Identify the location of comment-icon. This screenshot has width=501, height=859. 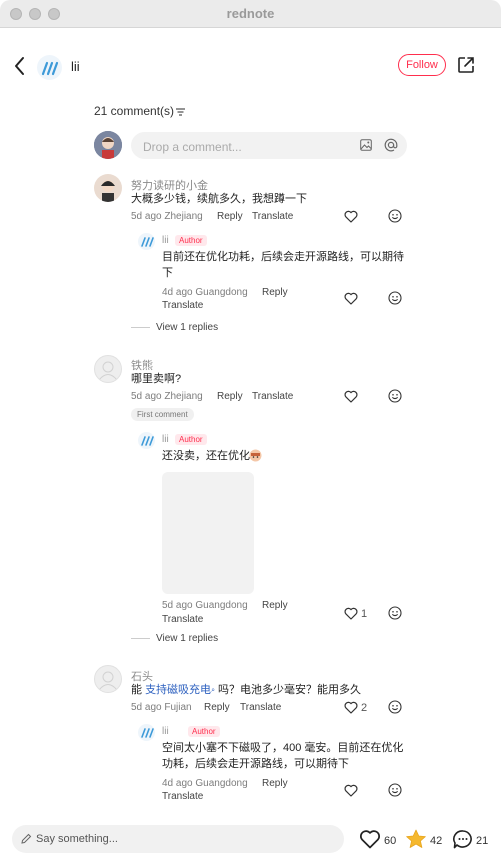
(463, 839).